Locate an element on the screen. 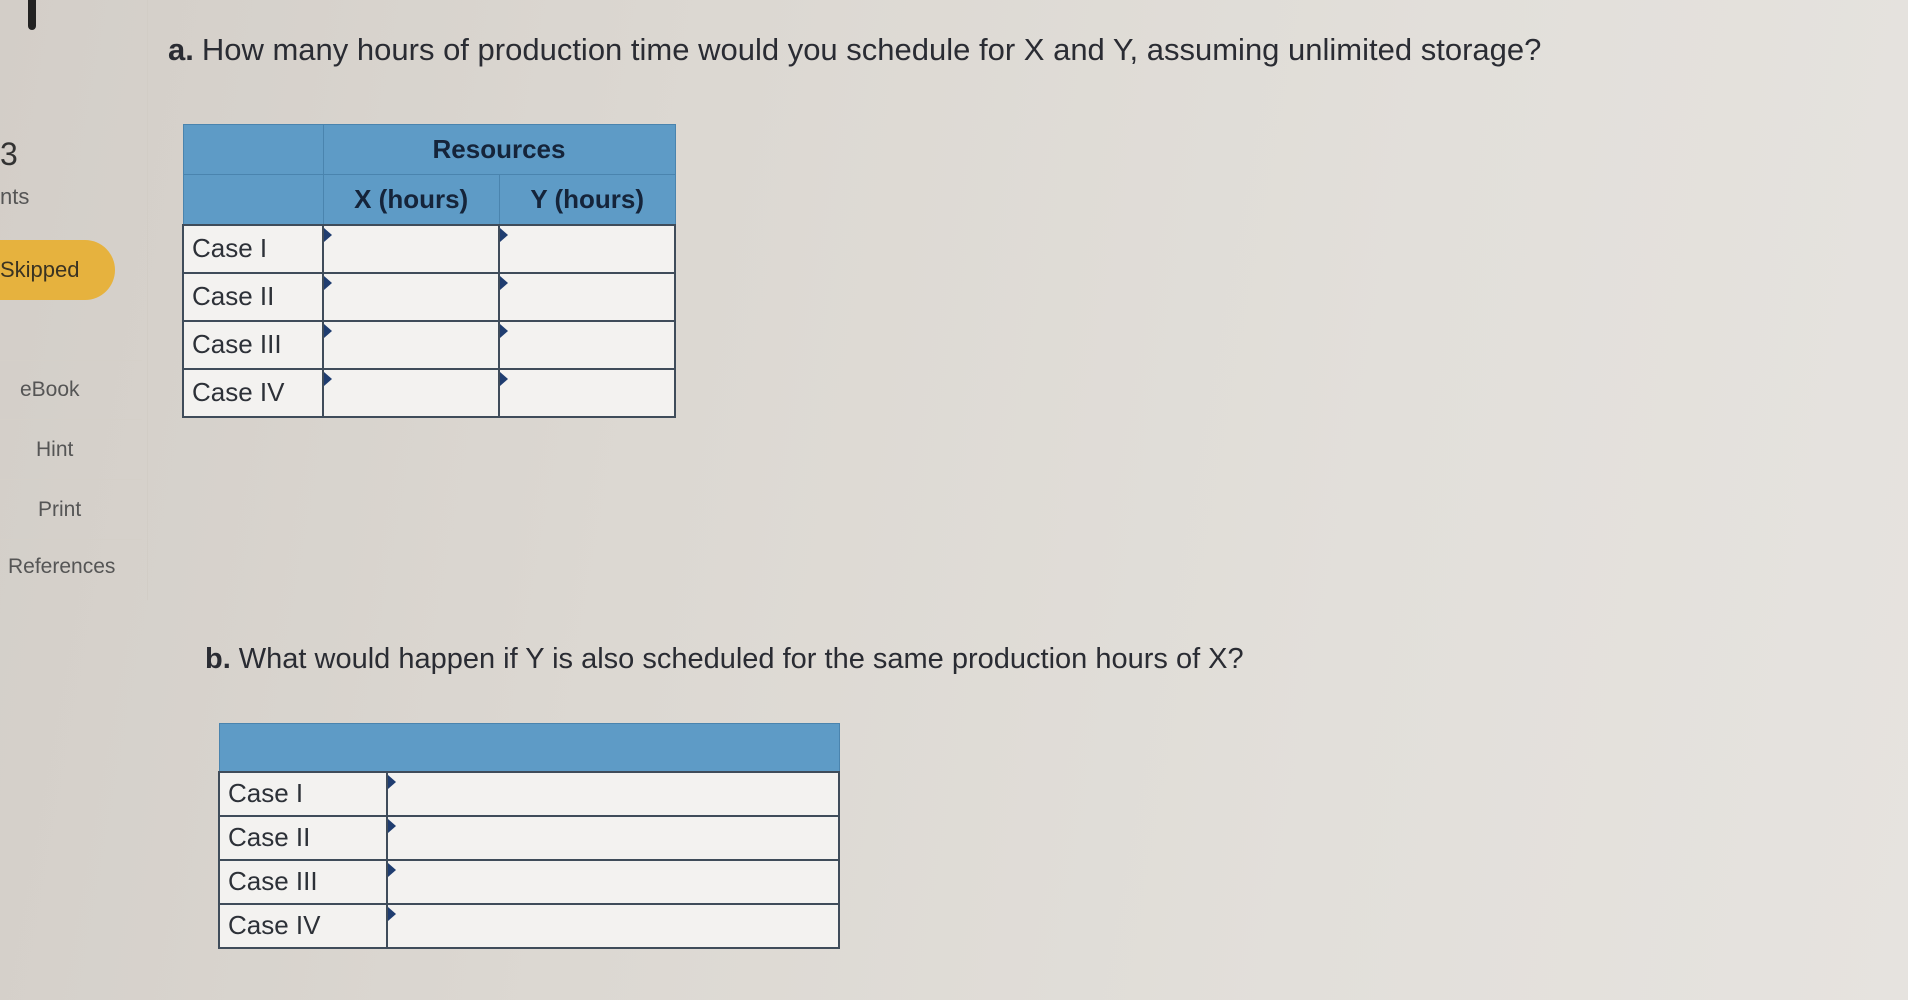 The image size is (1908, 1000). scroll-marker is located at coordinates (32, 15).